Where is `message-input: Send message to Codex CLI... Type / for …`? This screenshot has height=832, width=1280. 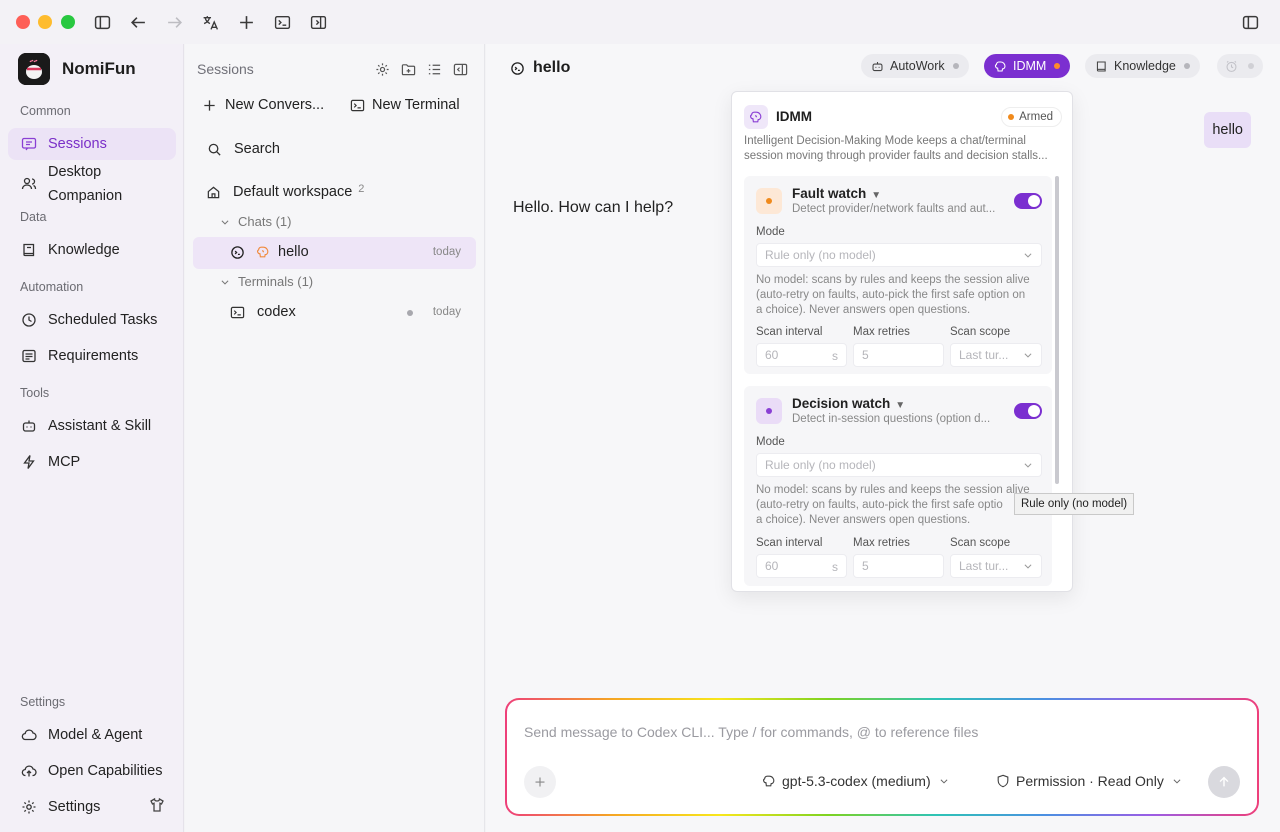
message-input: Send message to Codex CLI... Type / for … is located at coordinates (751, 732).